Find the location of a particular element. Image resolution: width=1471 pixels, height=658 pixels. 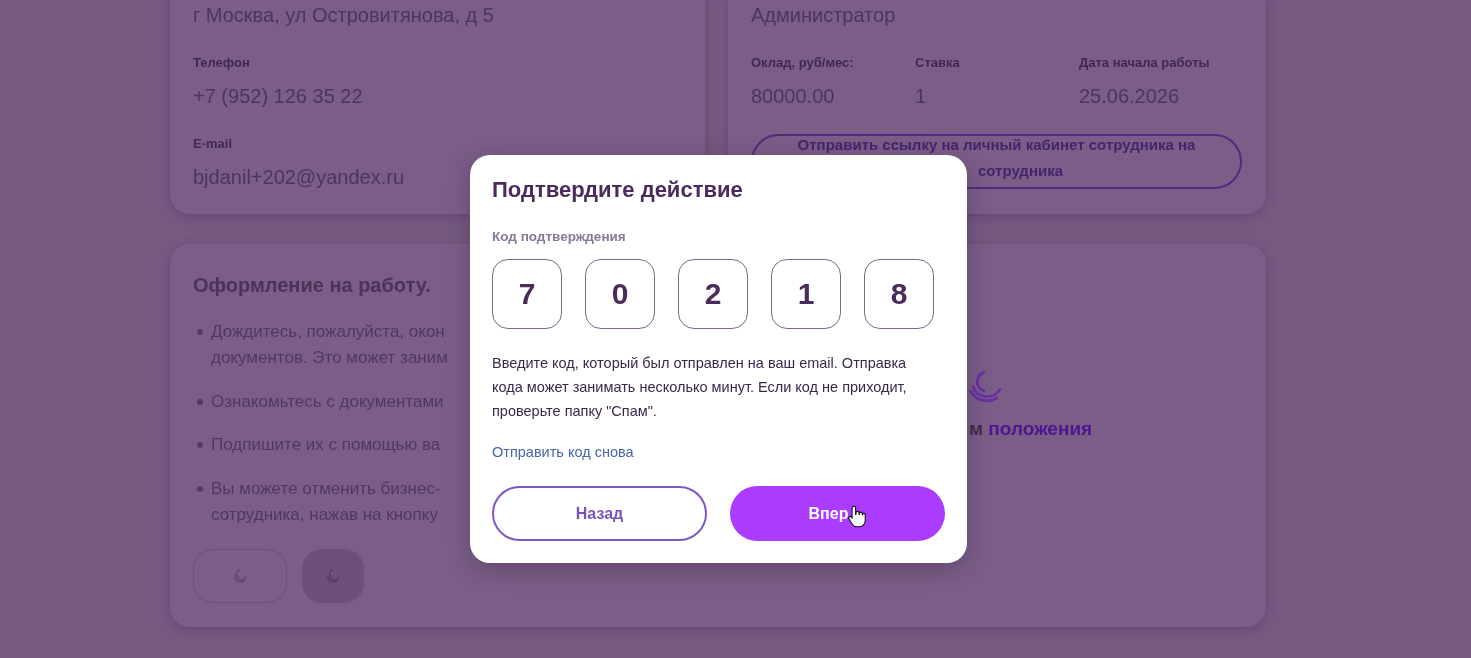

next-button: Впер is located at coordinates (837, 513).